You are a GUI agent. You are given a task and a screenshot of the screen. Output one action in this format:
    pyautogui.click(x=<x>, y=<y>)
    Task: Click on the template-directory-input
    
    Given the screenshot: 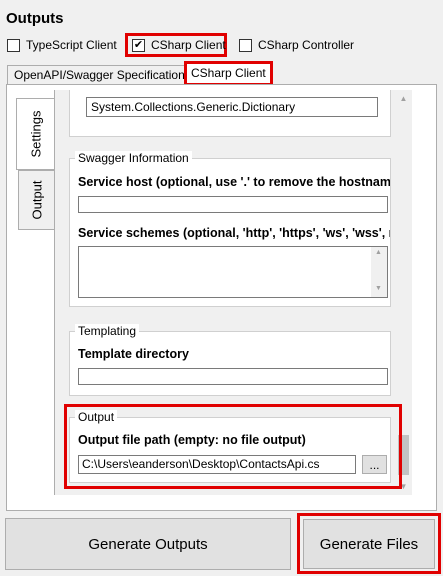 What is the action you would take?
    pyautogui.click(x=233, y=376)
    